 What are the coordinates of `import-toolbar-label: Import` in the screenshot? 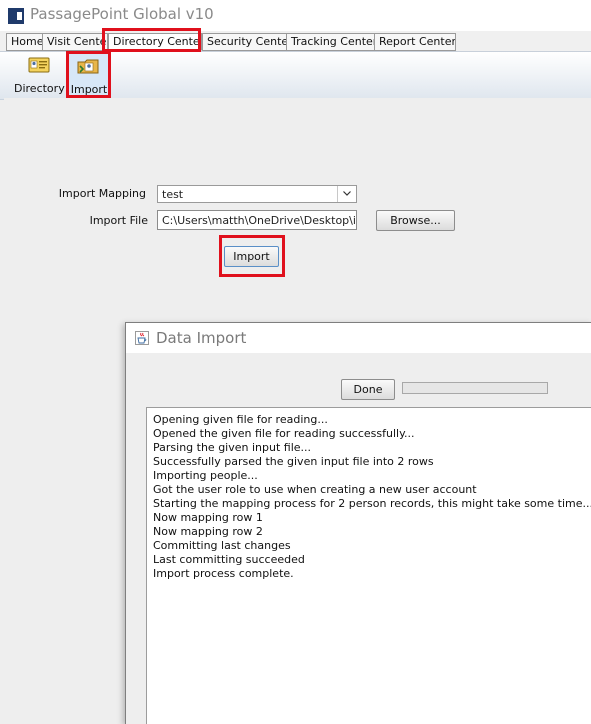 It's located at (89, 89).